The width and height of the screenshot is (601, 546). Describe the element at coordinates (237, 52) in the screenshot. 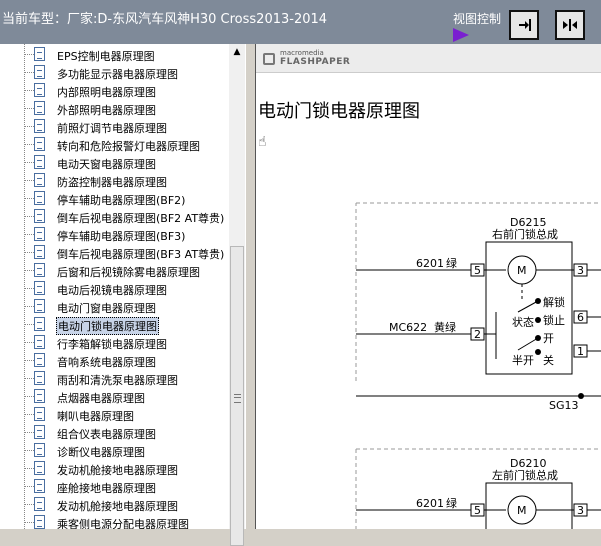

I see `scroll-up-icon: ▲` at that location.